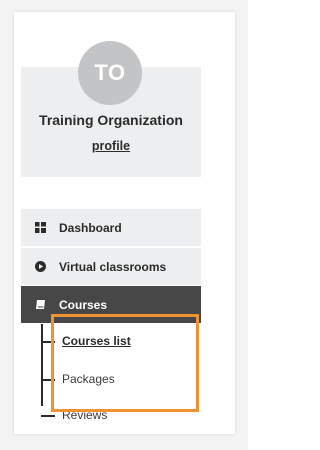  I want to click on highlight-box, so click(125, 363).